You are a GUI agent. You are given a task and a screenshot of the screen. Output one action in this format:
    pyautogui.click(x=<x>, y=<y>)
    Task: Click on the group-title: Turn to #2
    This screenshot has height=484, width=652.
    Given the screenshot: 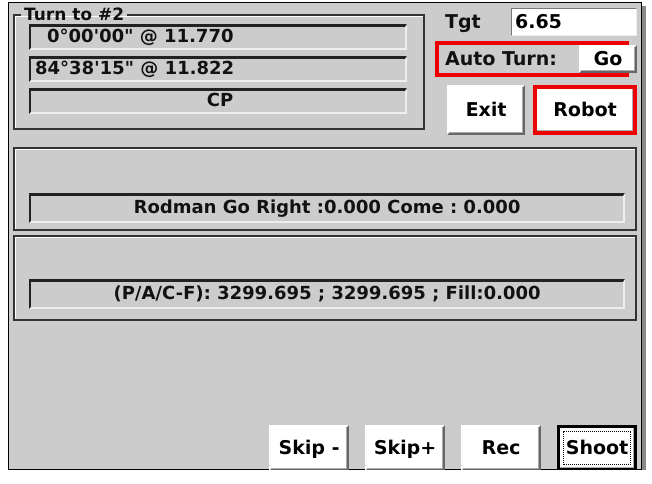 What is the action you would take?
    pyautogui.click(x=74, y=15)
    